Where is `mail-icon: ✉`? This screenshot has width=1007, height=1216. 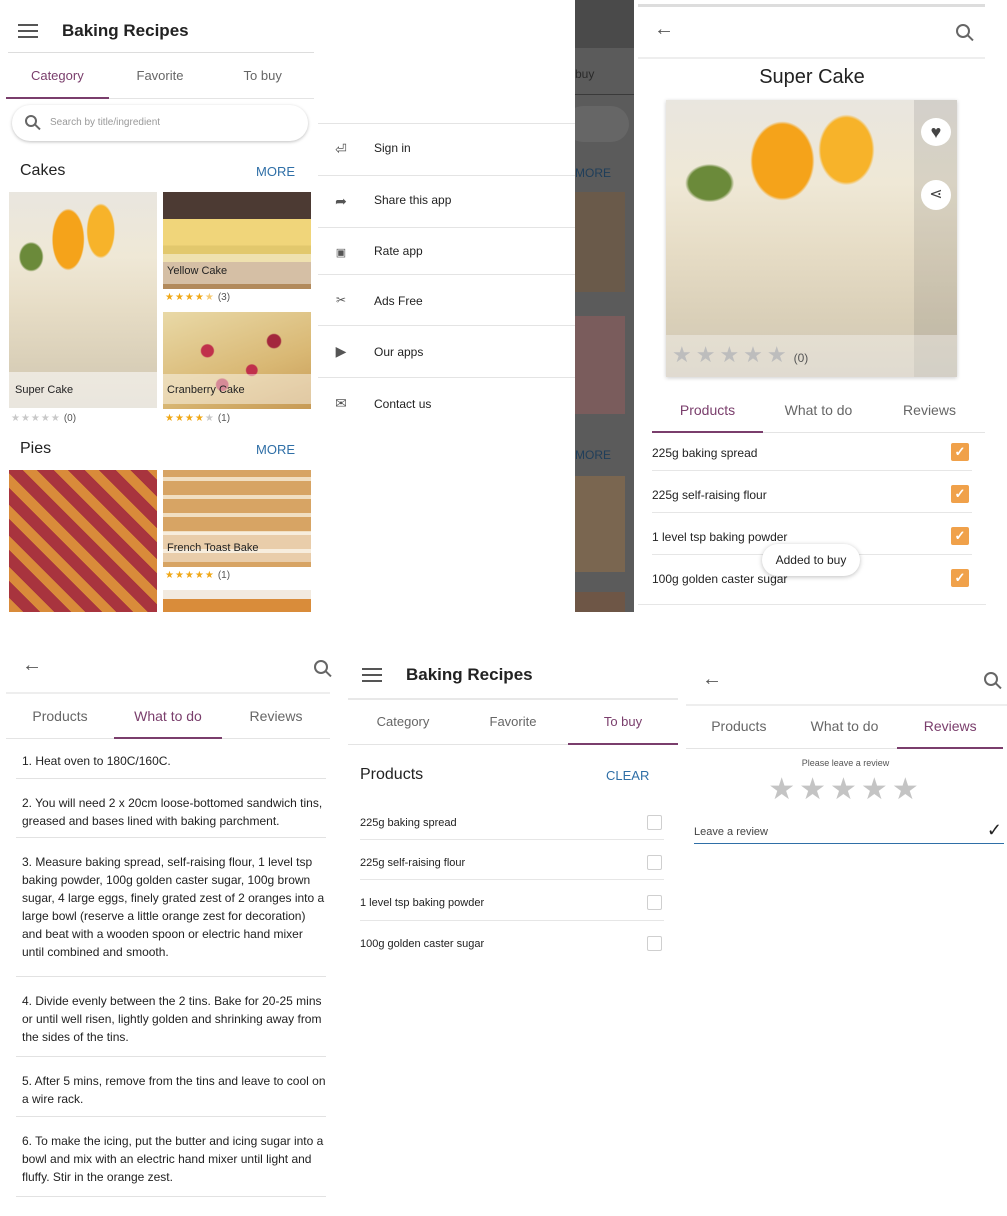
mail-icon: ✉ is located at coordinates (341, 403).